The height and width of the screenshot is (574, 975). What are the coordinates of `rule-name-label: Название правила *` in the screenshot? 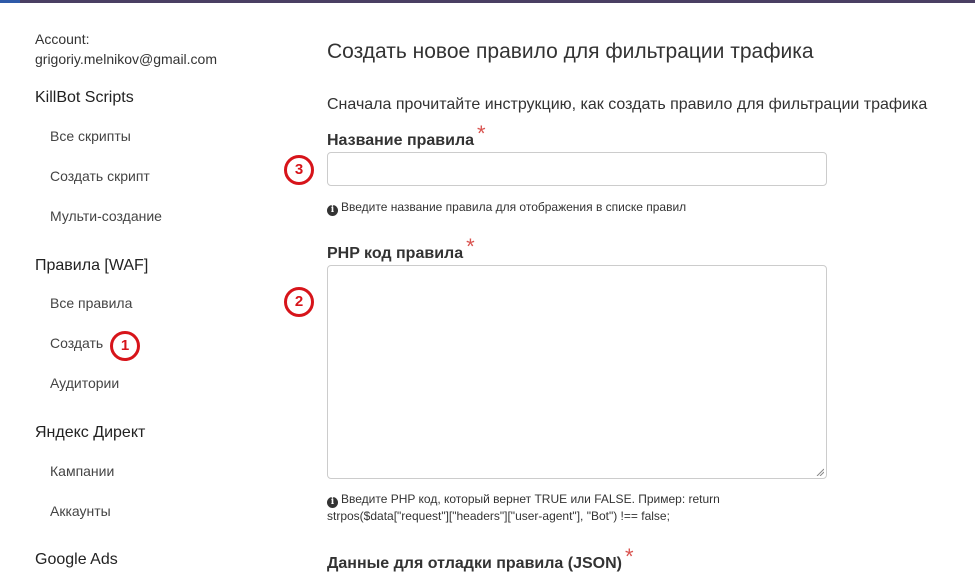 It's located at (406, 136).